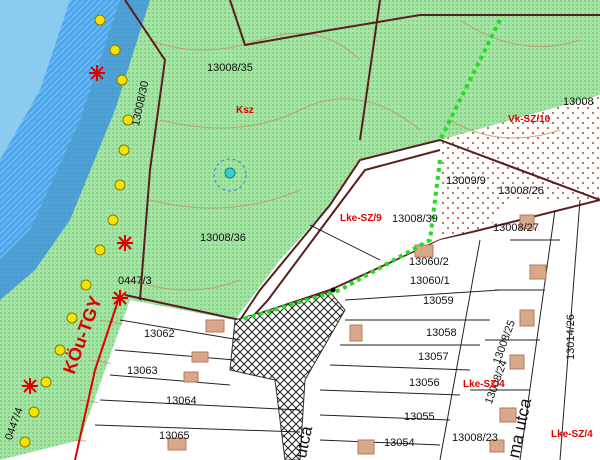  Describe the element at coordinates (181, 401) in the screenshot. I see `parcel-label: 13064` at that location.